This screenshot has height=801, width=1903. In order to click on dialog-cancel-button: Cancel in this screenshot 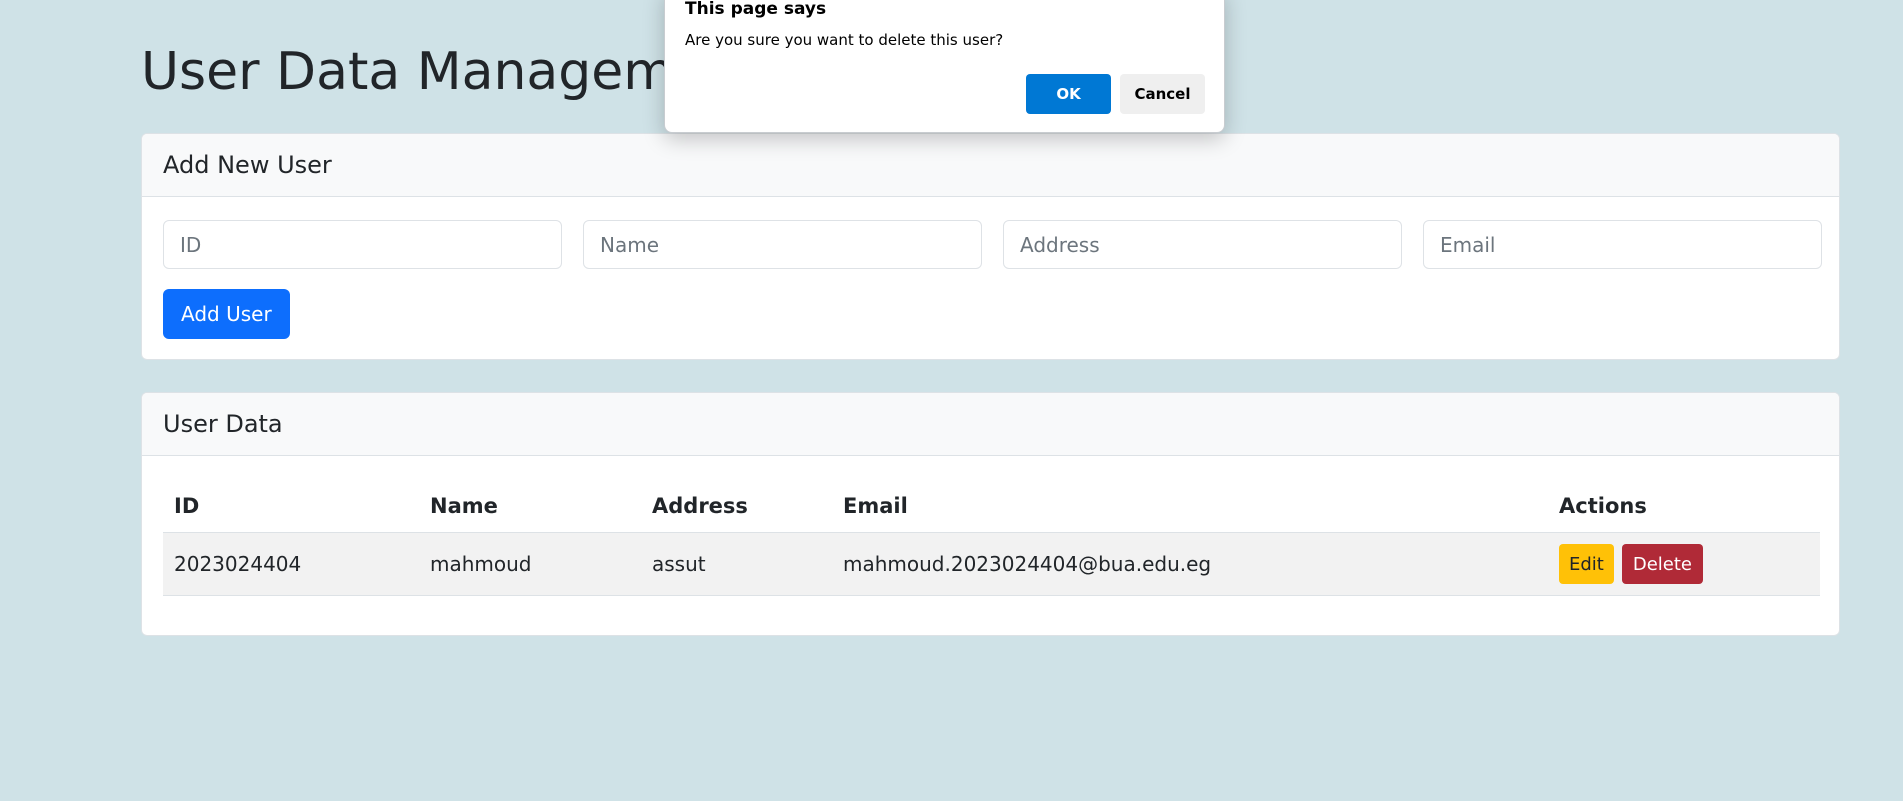, I will do `click(1162, 94)`.